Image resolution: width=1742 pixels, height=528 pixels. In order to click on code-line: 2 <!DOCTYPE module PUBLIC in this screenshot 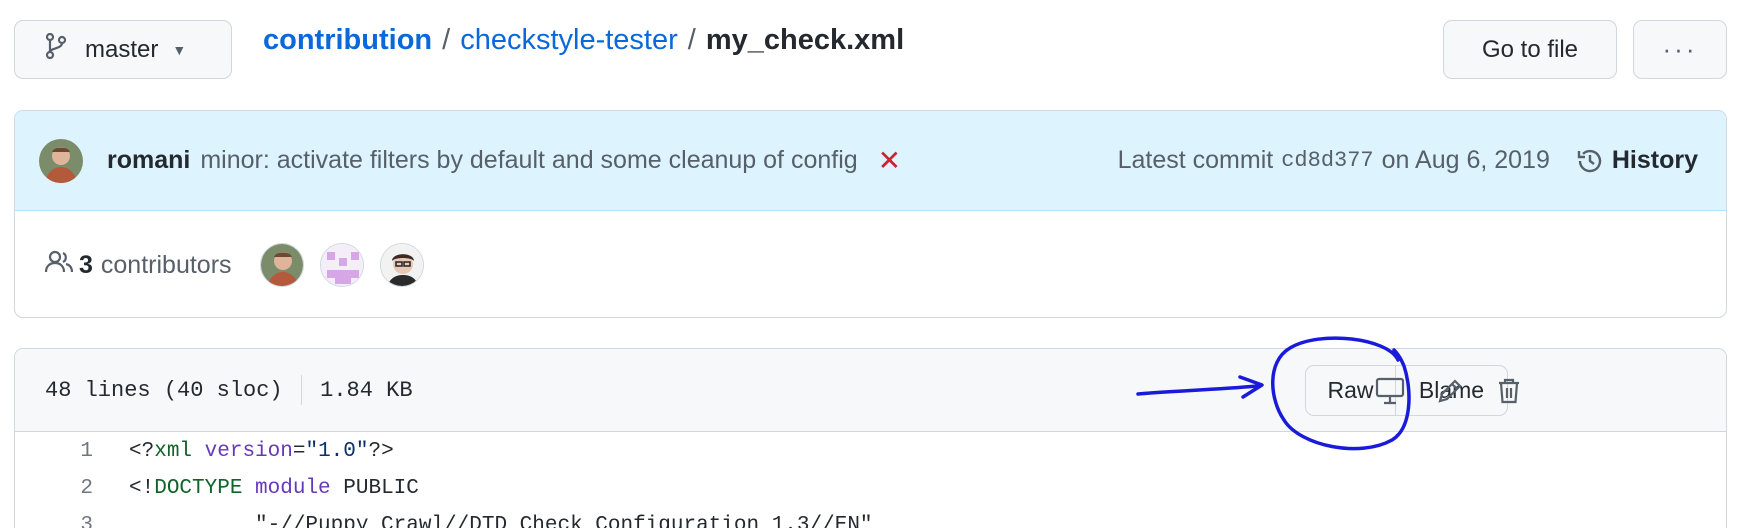, I will do `click(870, 488)`.